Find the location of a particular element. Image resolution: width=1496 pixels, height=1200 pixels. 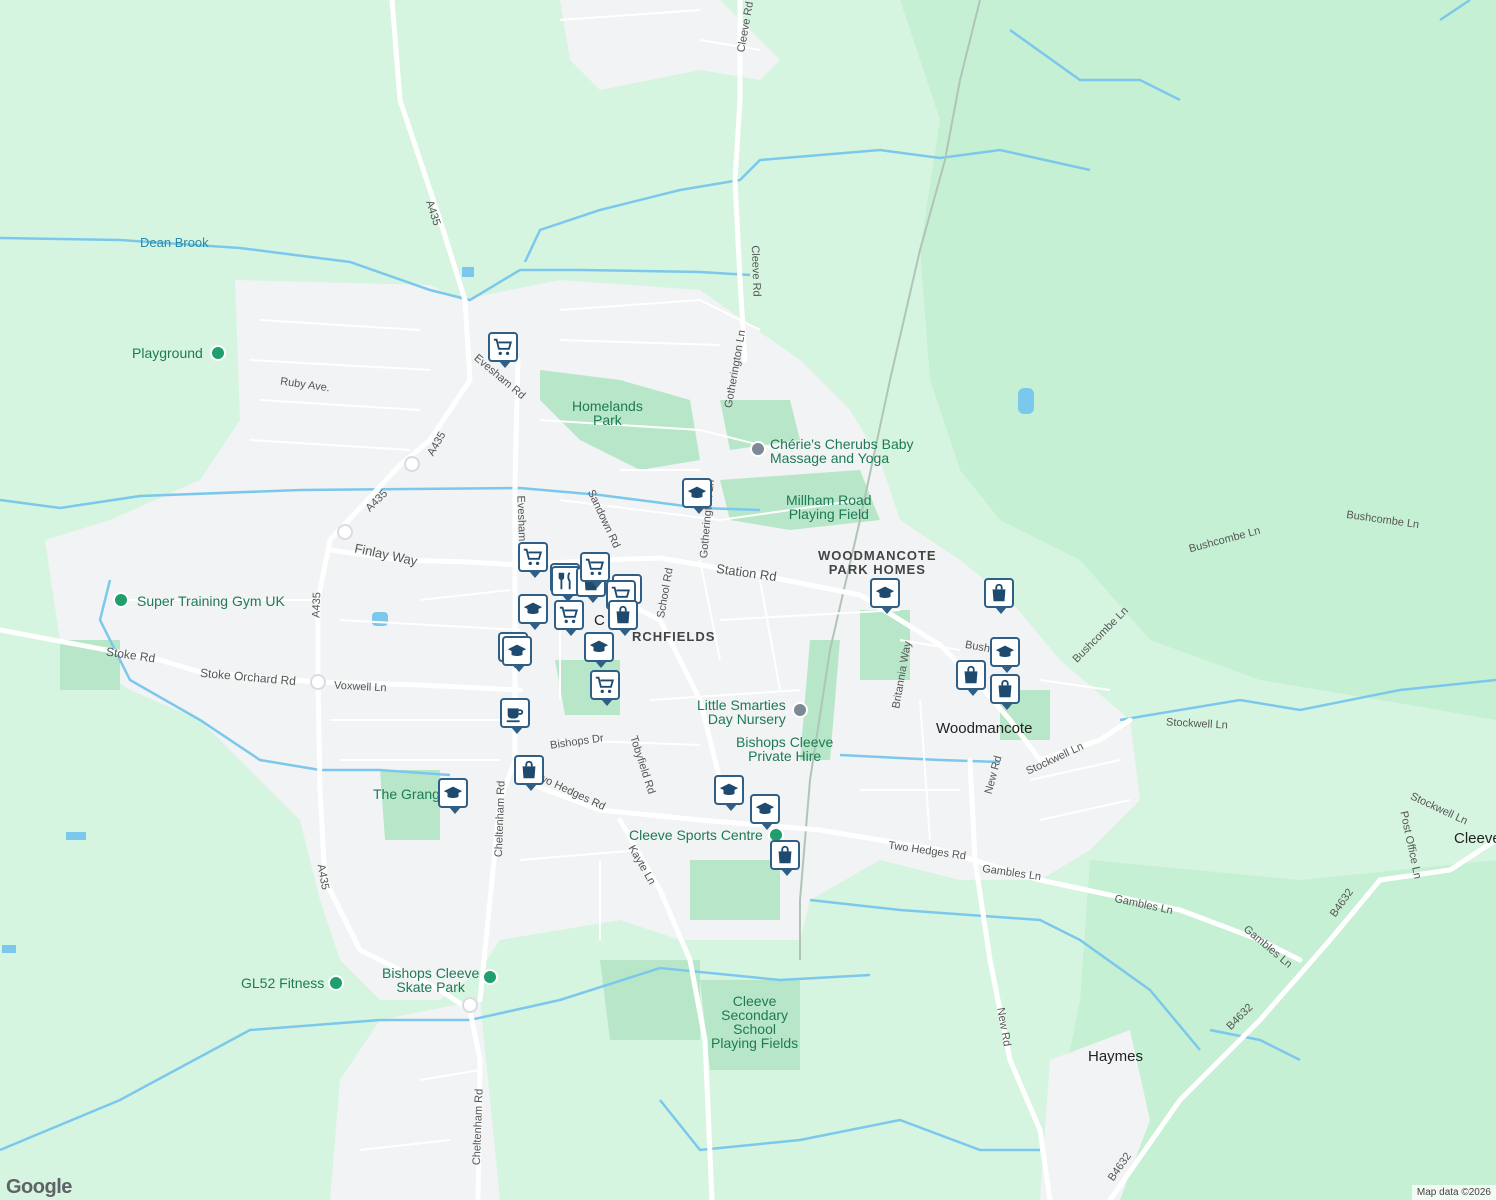

google-logo: Google is located at coordinates (39, 1187).